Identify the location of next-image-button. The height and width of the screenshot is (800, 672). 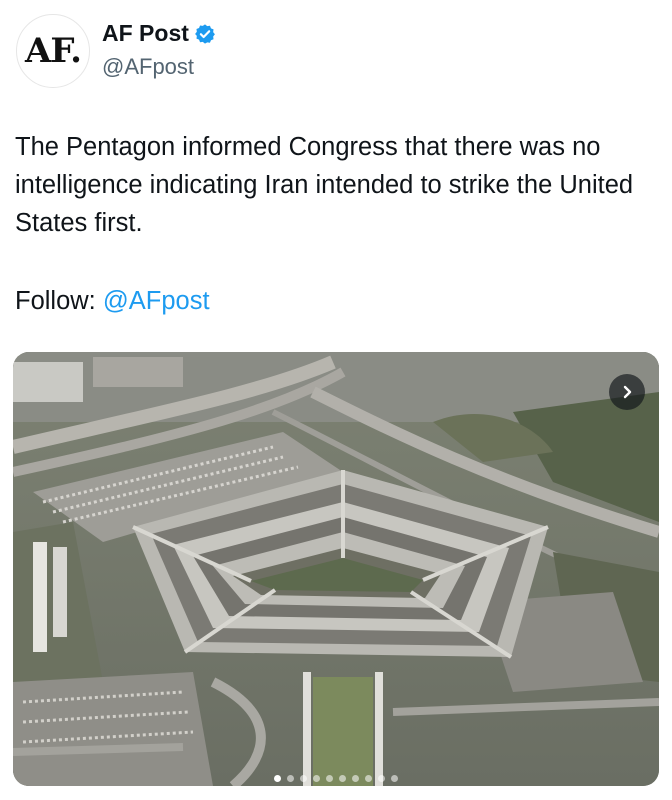
(627, 392).